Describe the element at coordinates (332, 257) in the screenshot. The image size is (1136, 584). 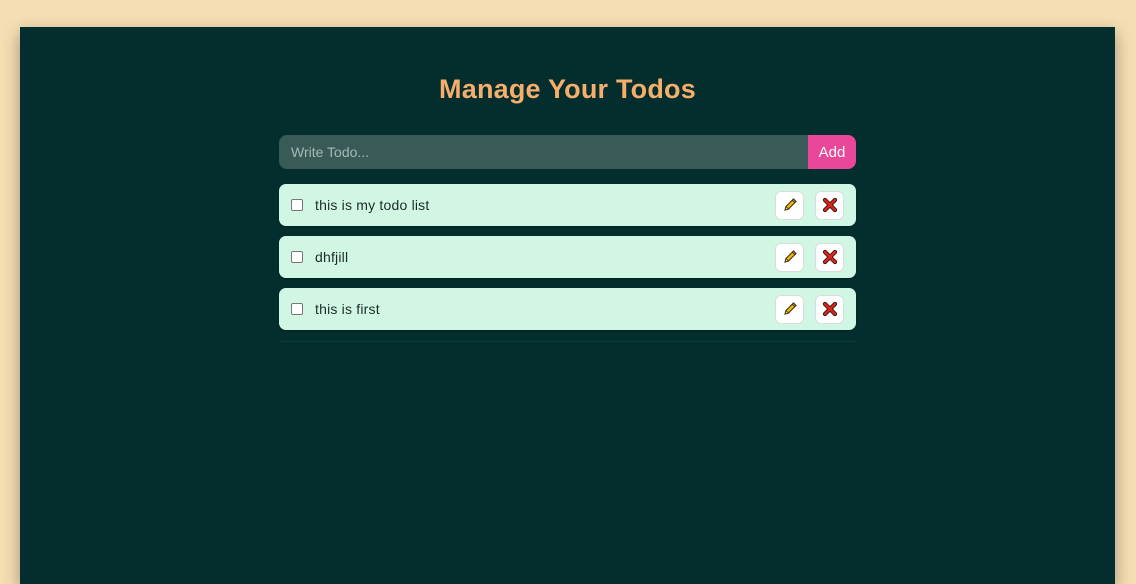
I see `todo-text: dhfjill` at that location.